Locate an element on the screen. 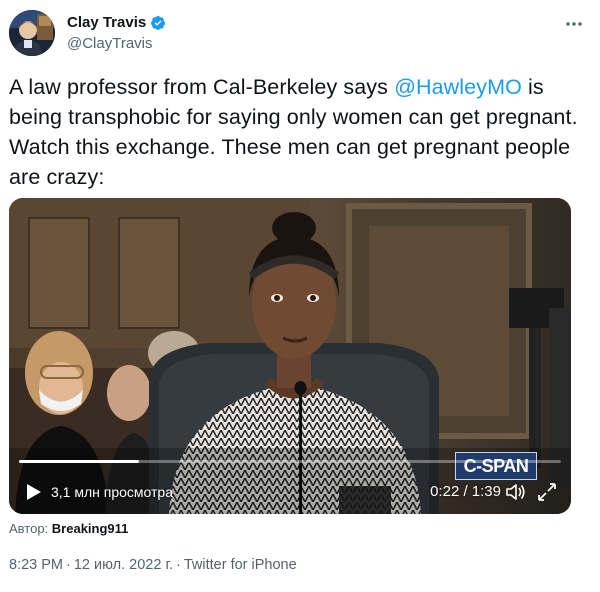 Image resolution: width=600 pixels, height=592 pixels. author-name-row: Clay Travis is located at coordinates (116, 22).